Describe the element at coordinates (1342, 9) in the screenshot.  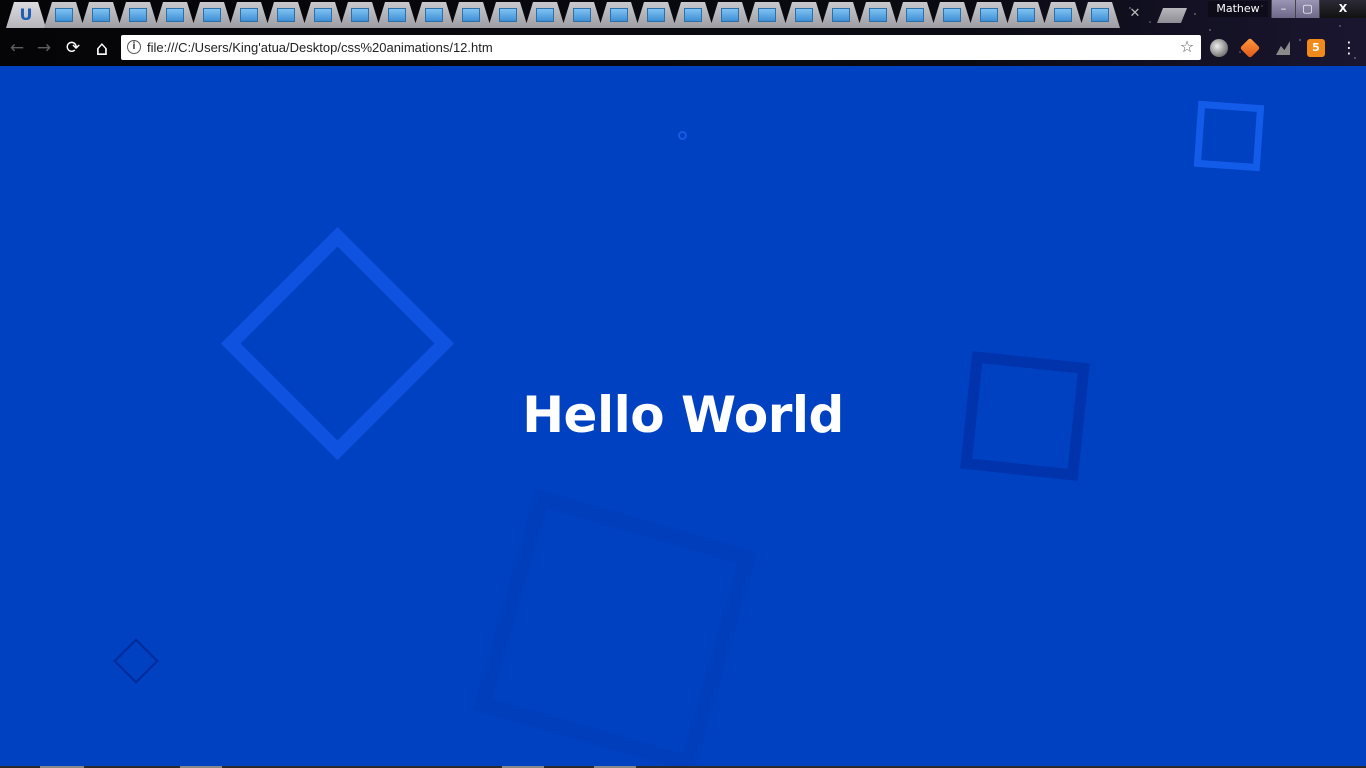
I see `close-window-button: X` at that location.